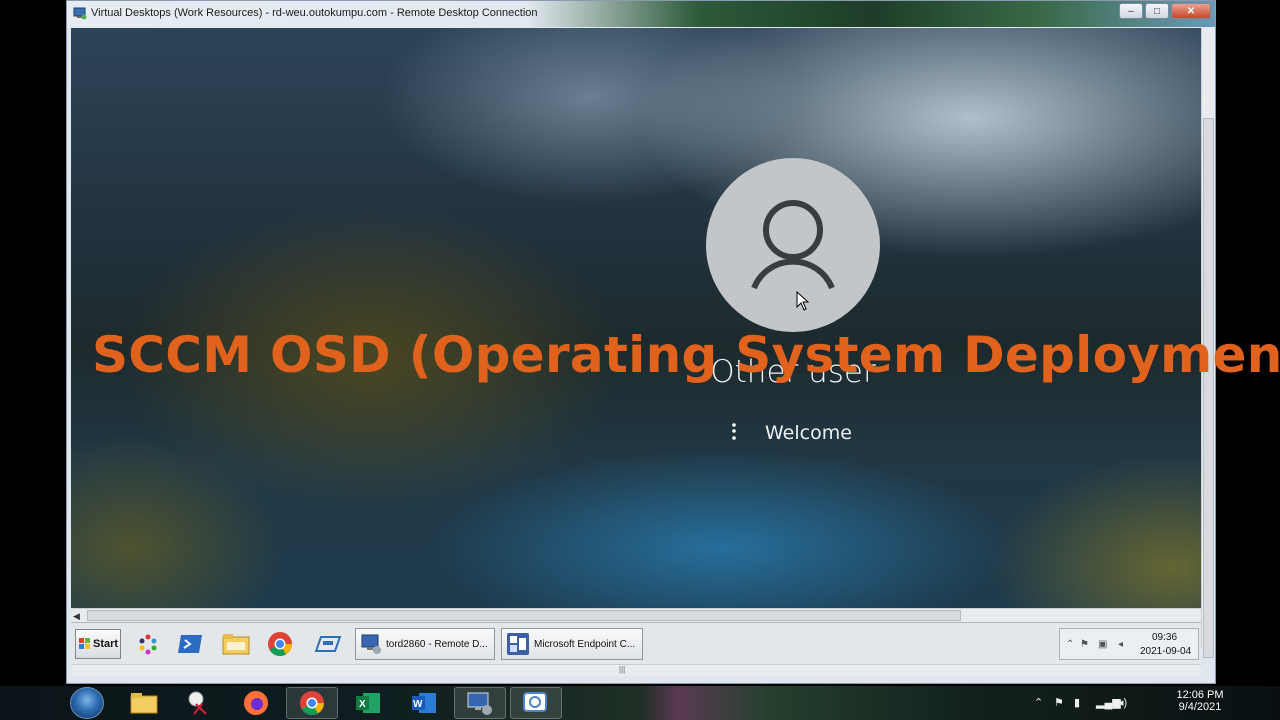  What do you see at coordinates (1122, 702) in the screenshot?
I see `volume-icon: ◂)` at bounding box center [1122, 702].